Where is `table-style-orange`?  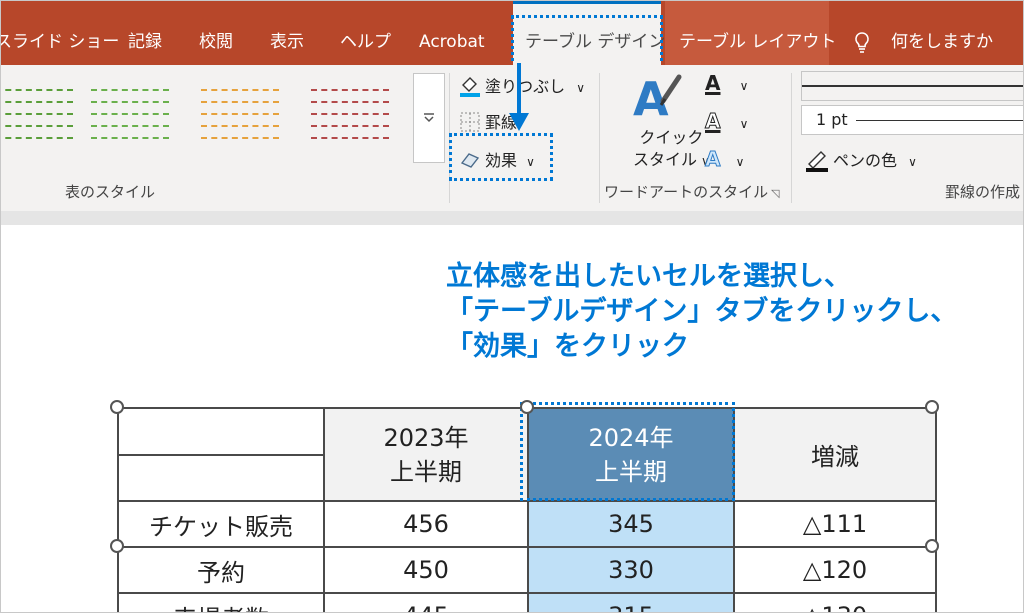 table-style-orange is located at coordinates (240, 115).